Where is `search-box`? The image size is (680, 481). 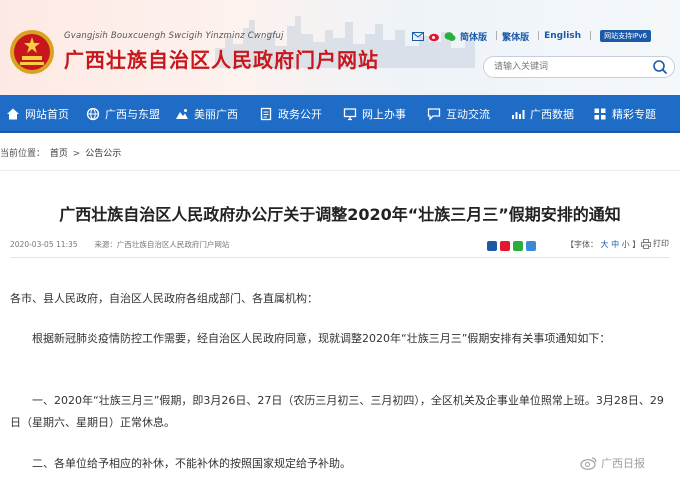
search-box is located at coordinates (579, 67).